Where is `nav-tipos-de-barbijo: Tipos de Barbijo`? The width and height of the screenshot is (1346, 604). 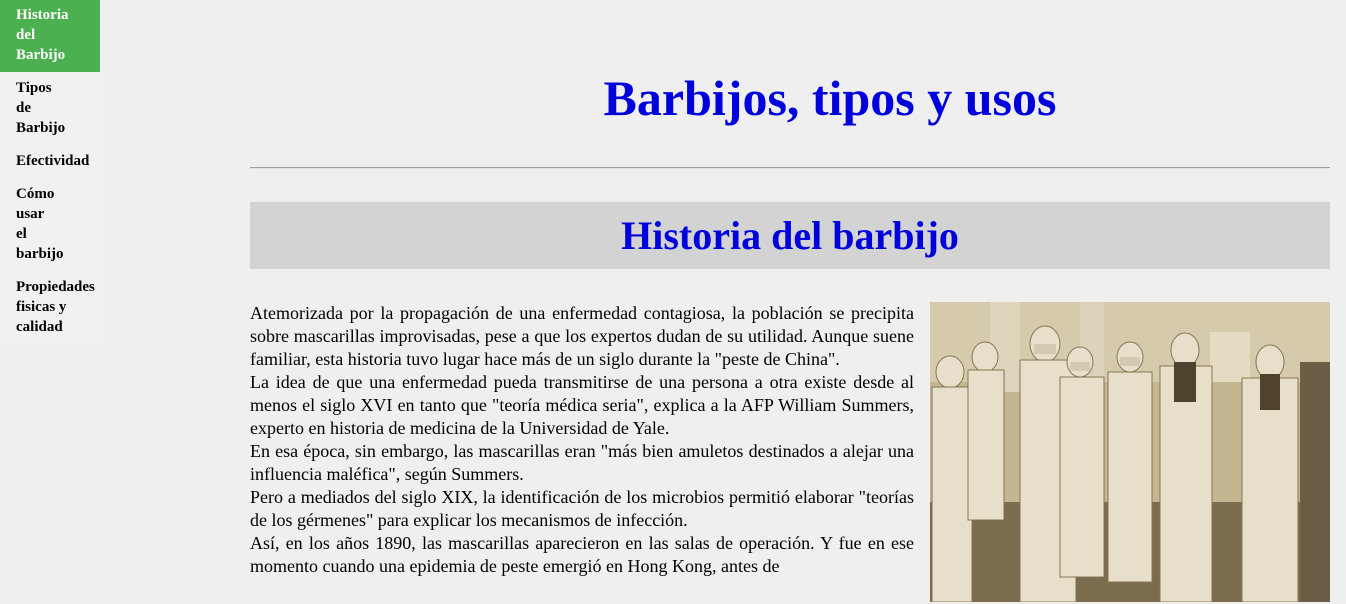 nav-tipos-de-barbijo: Tipos de Barbijo is located at coordinates (50, 108).